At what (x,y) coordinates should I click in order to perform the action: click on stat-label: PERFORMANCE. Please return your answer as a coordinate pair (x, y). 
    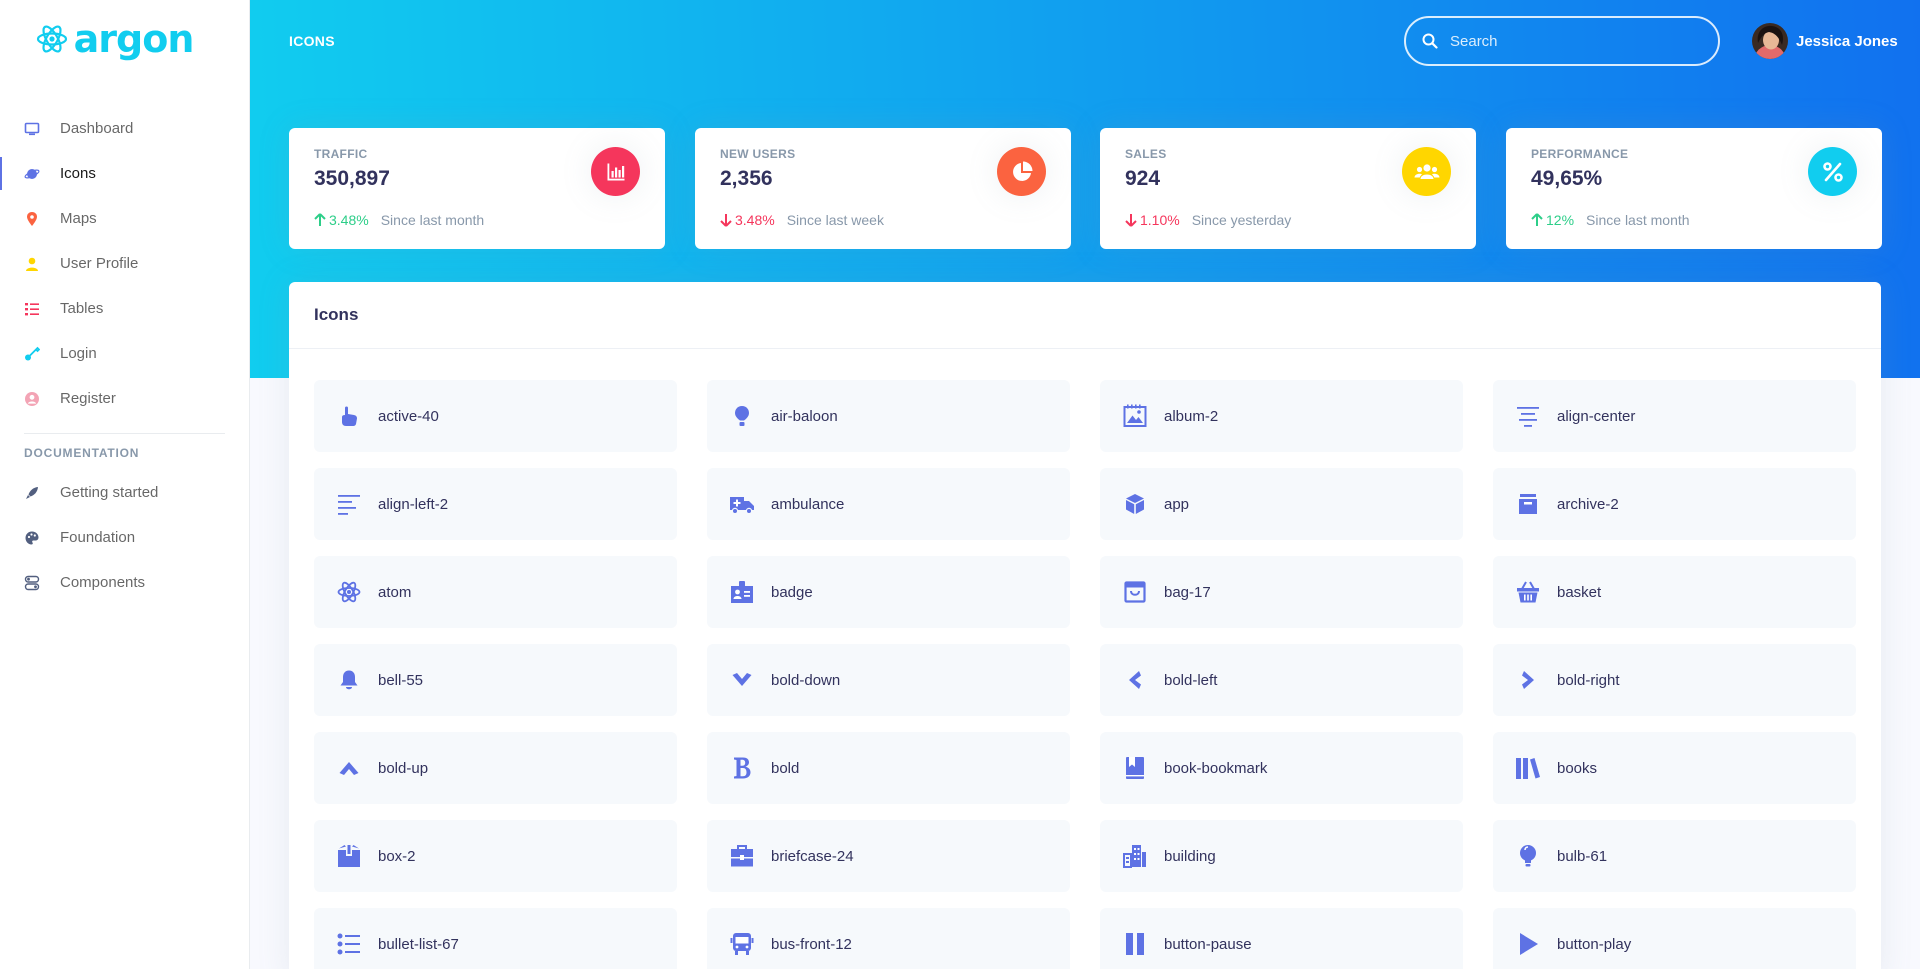
    Looking at the image, I should click on (1580, 154).